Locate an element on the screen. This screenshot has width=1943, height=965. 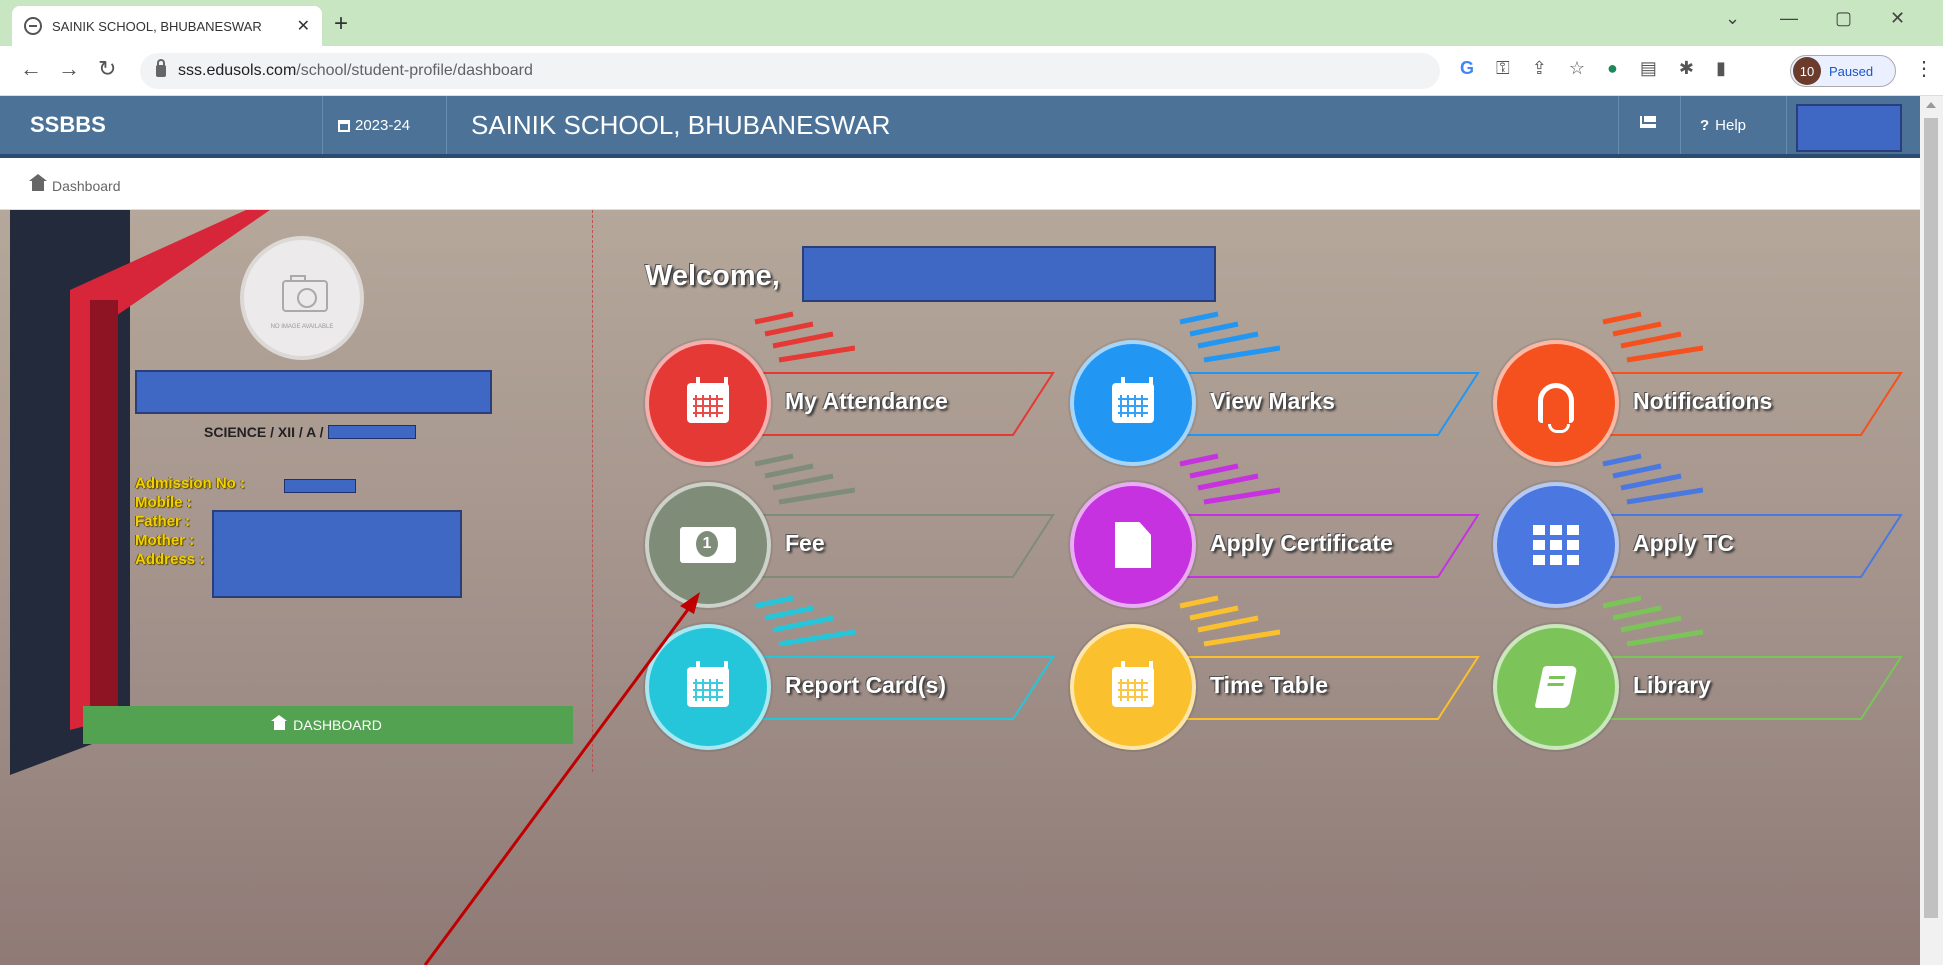
tile-label: Time Table is located at coordinates (1269, 685).